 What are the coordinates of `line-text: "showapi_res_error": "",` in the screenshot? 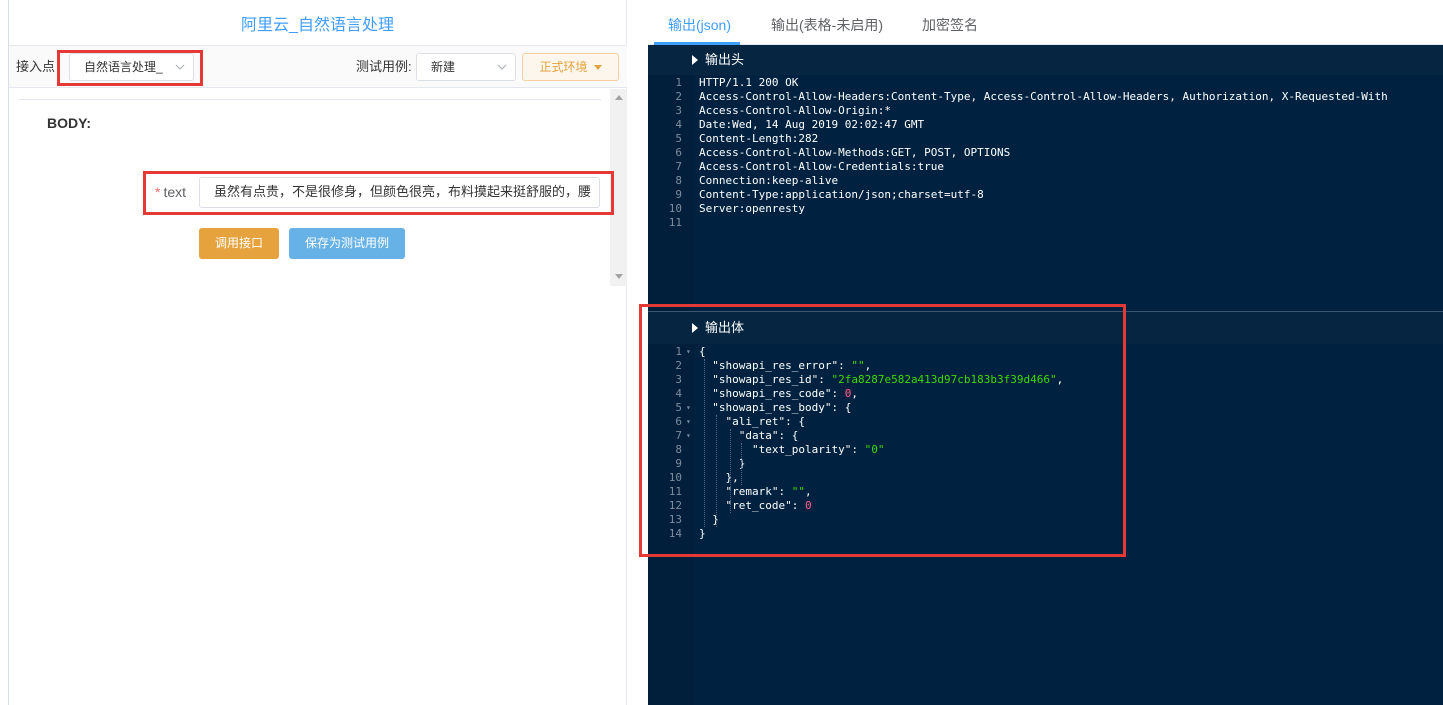 It's located at (785, 366).